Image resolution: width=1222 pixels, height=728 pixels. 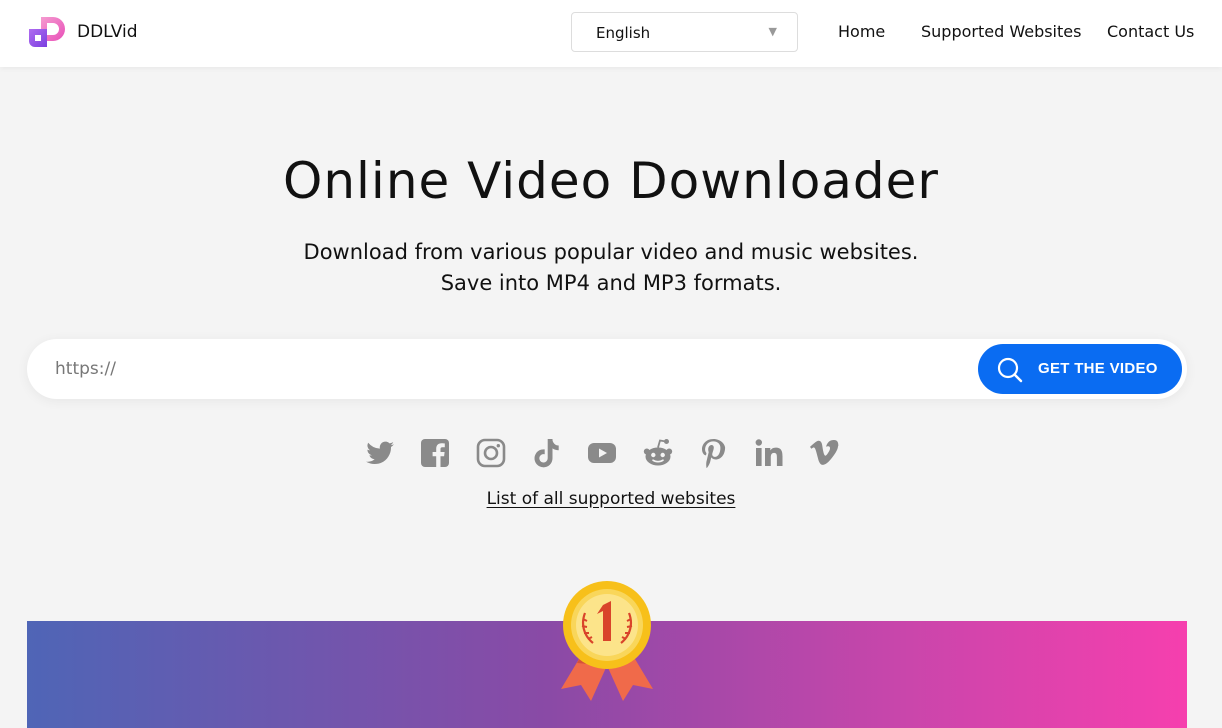 I want to click on chevron-down-icon: ▼, so click(x=772, y=31).